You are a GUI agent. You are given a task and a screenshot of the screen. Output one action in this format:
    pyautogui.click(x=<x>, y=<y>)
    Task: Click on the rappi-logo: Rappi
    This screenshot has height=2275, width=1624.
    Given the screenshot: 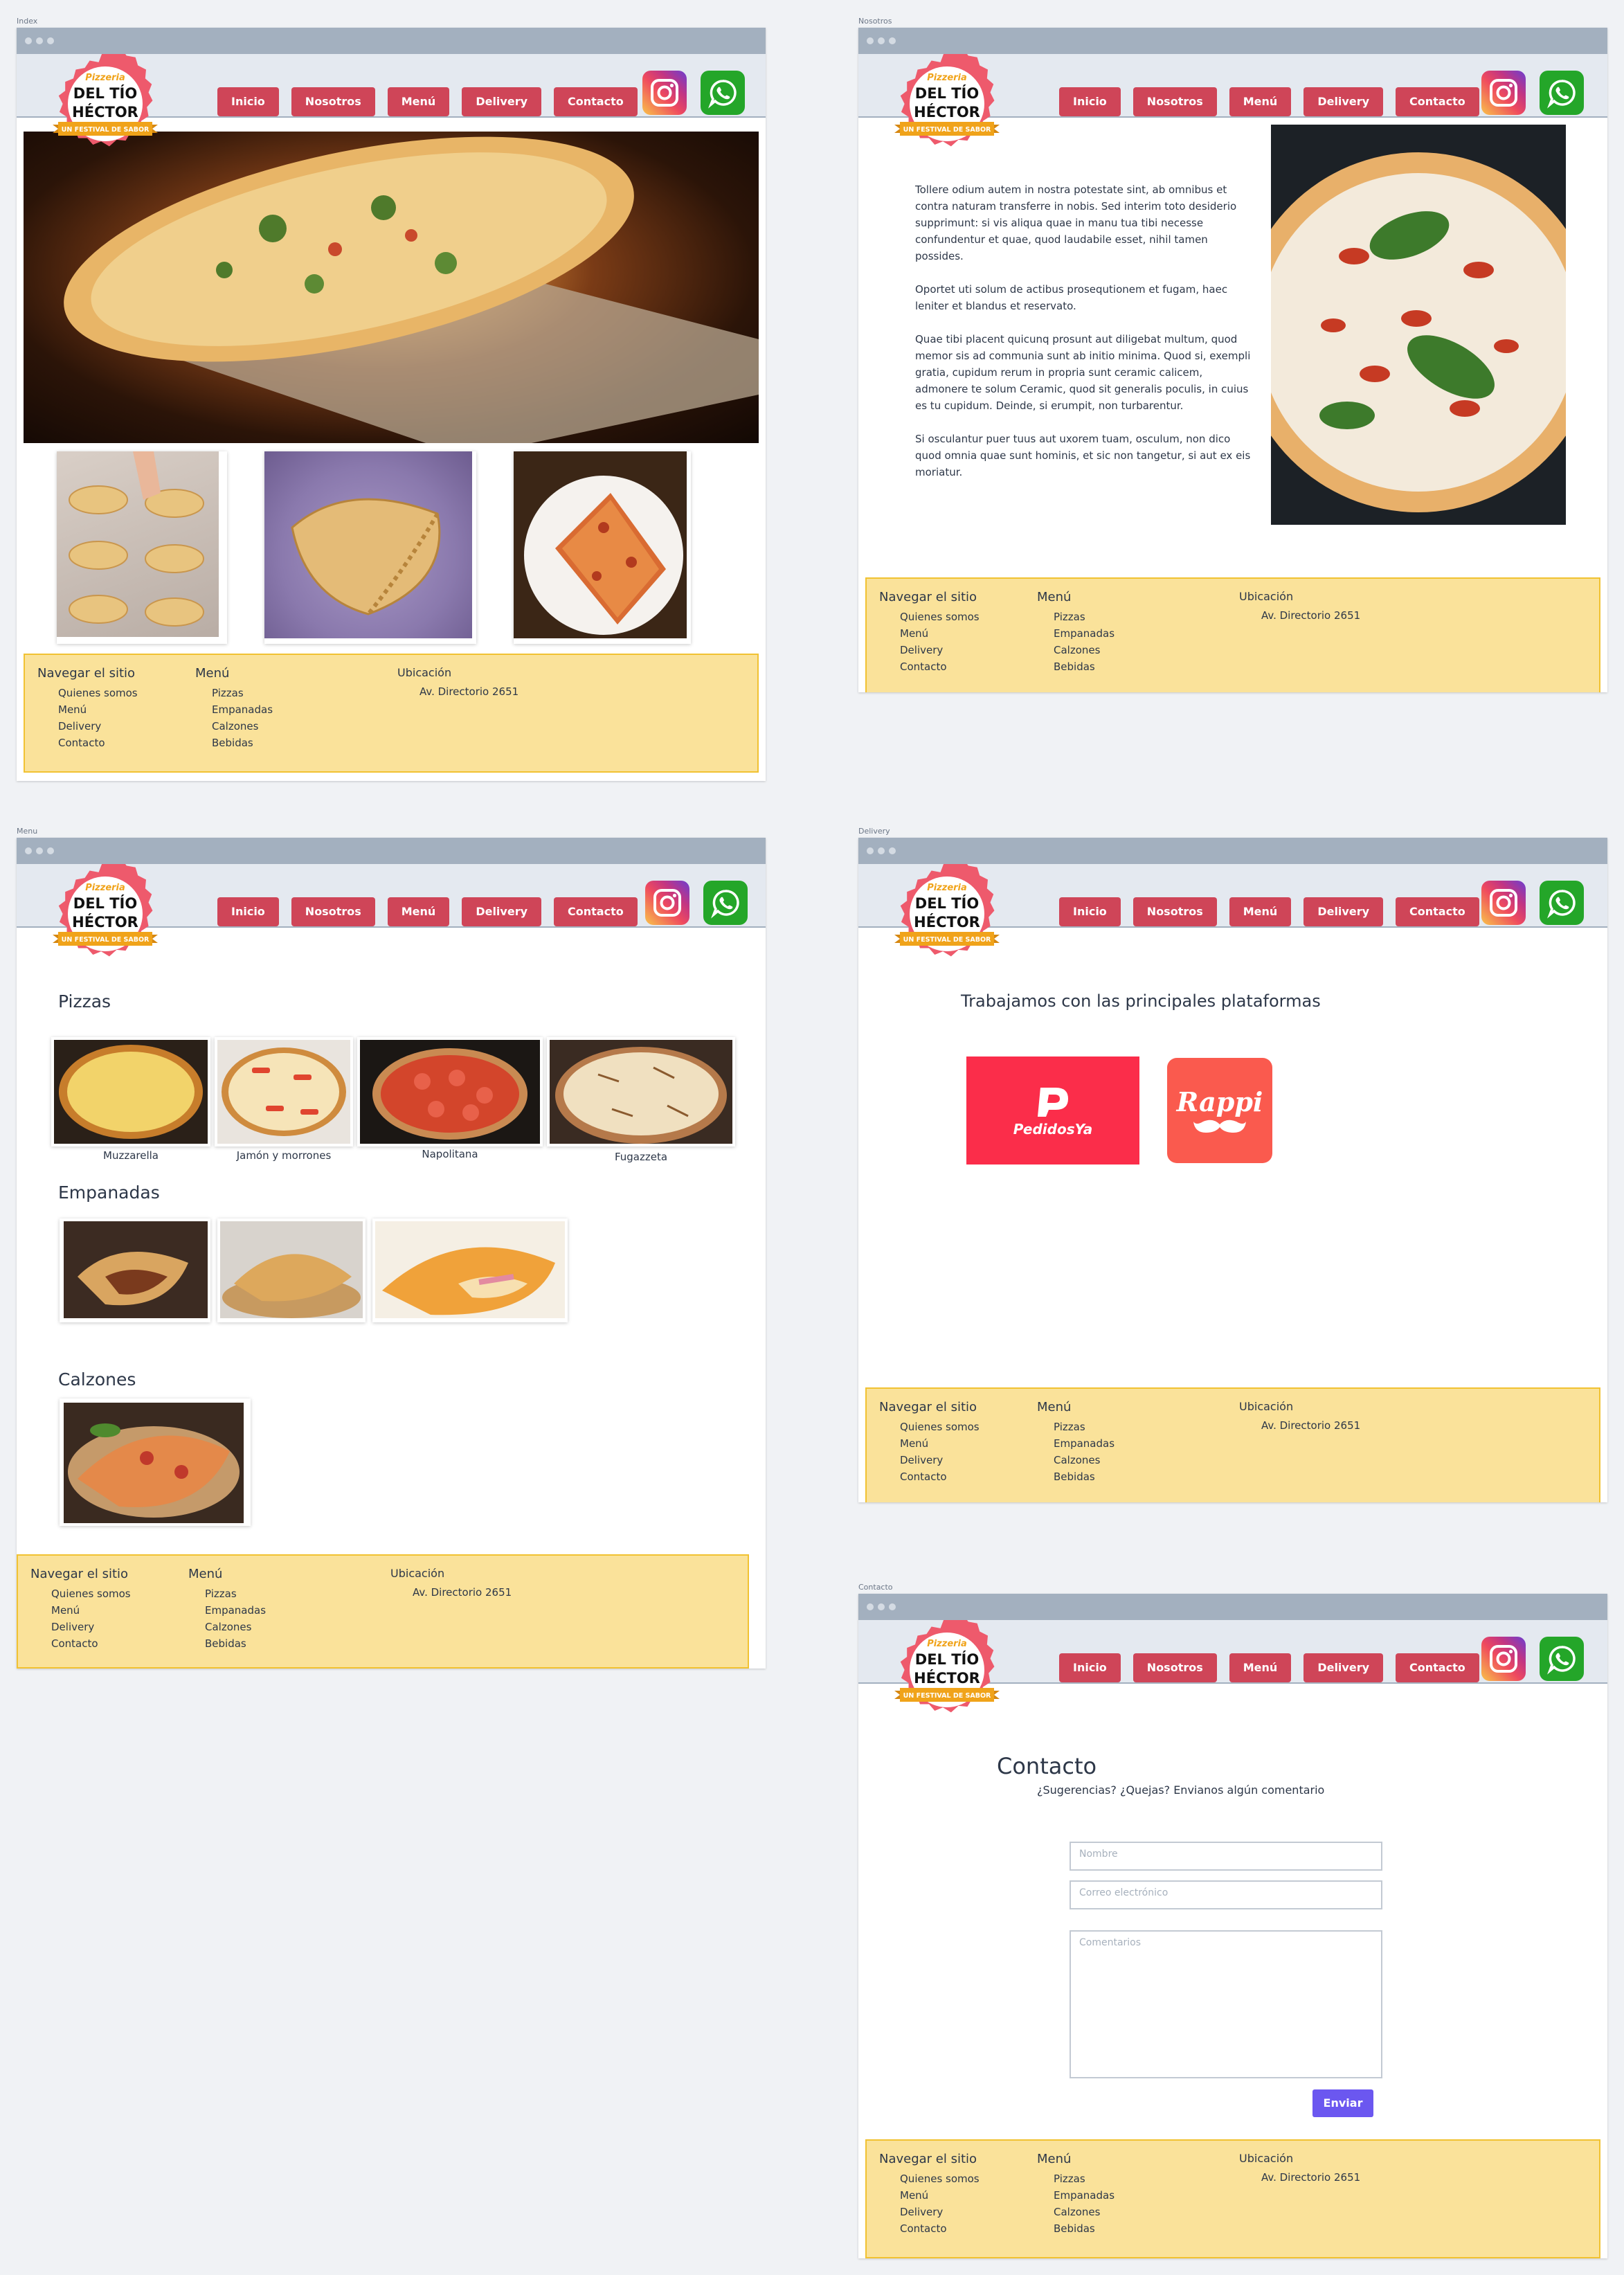 What is the action you would take?
    pyautogui.click(x=1219, y=1110)
    